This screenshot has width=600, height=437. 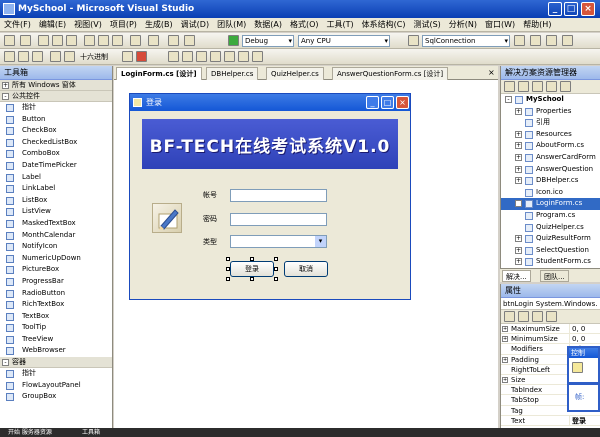 I want to click on tree-item: + AnswerCardForm, so click(x=550, y=158).